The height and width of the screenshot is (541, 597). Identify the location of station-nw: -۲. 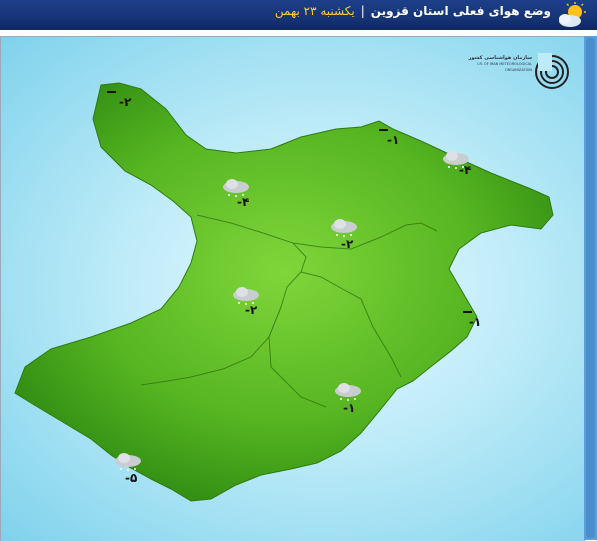
(128, 109).